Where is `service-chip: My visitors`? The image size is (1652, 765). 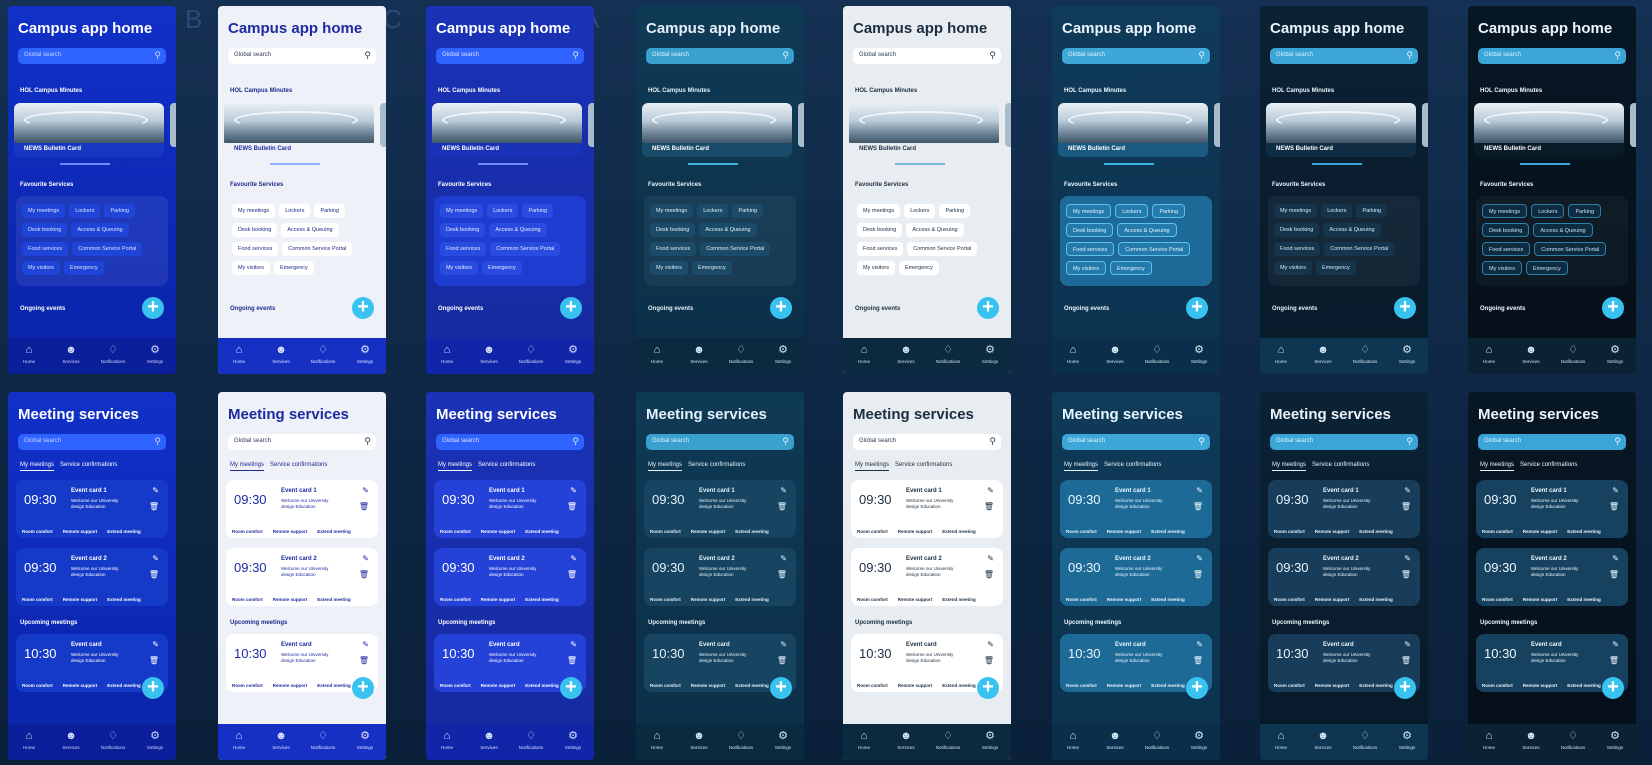 service-chip: My visitors is located at coordinates (1502, 268).